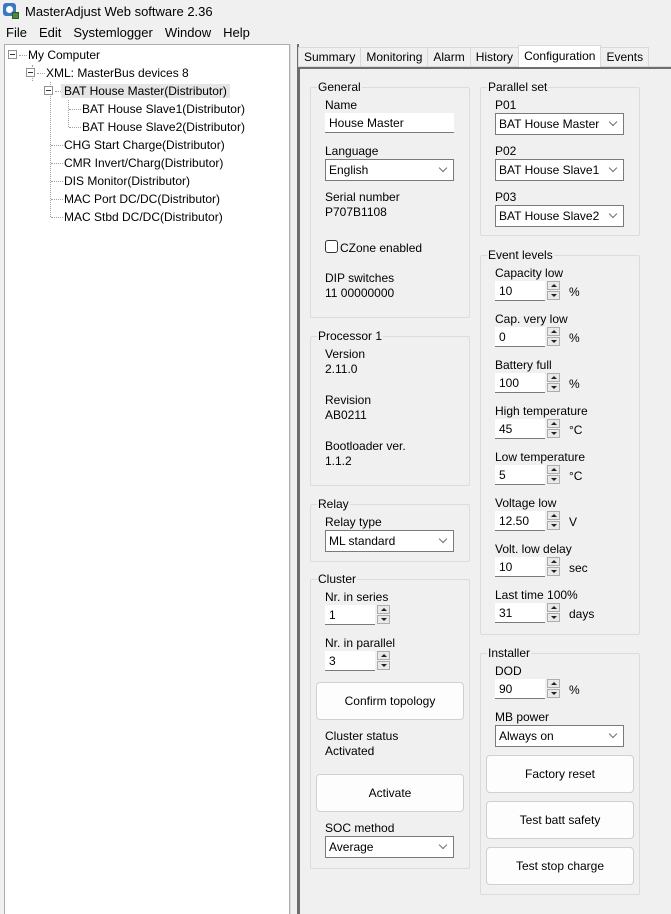 The image size is (671, 914). Describe the element at coordinates (381, 248) in the screenshot. I see `czone-enabled-label: CZone enabled` at that location.